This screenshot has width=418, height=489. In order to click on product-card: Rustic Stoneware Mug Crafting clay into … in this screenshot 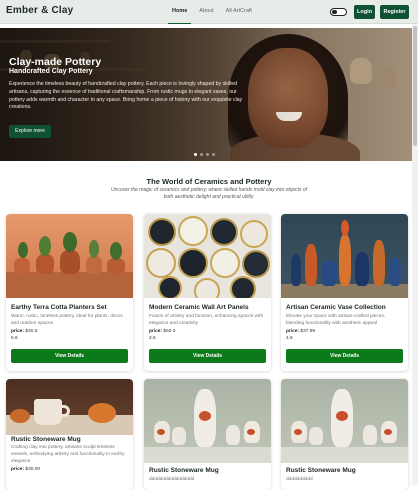, I will do `click(69, 434)`.